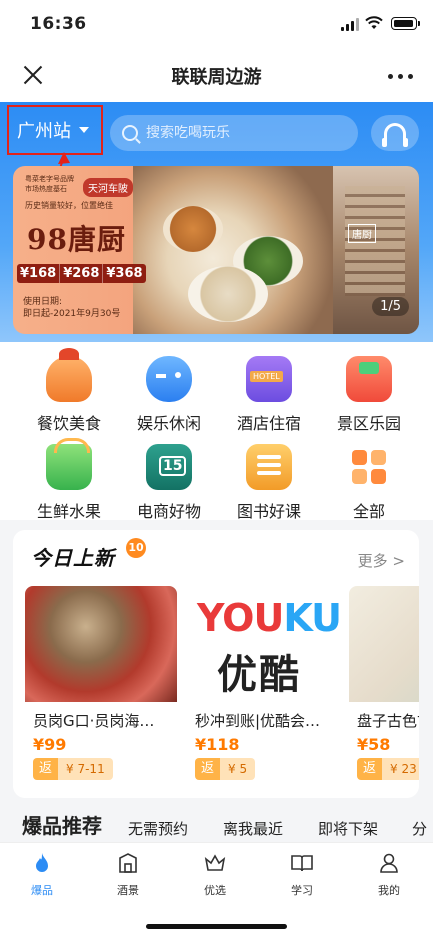 This screenshot has height=938, width=433. Describe the element at coordinates (374, 744) in the screenshot. I see `product-price: ¥58` at that location.